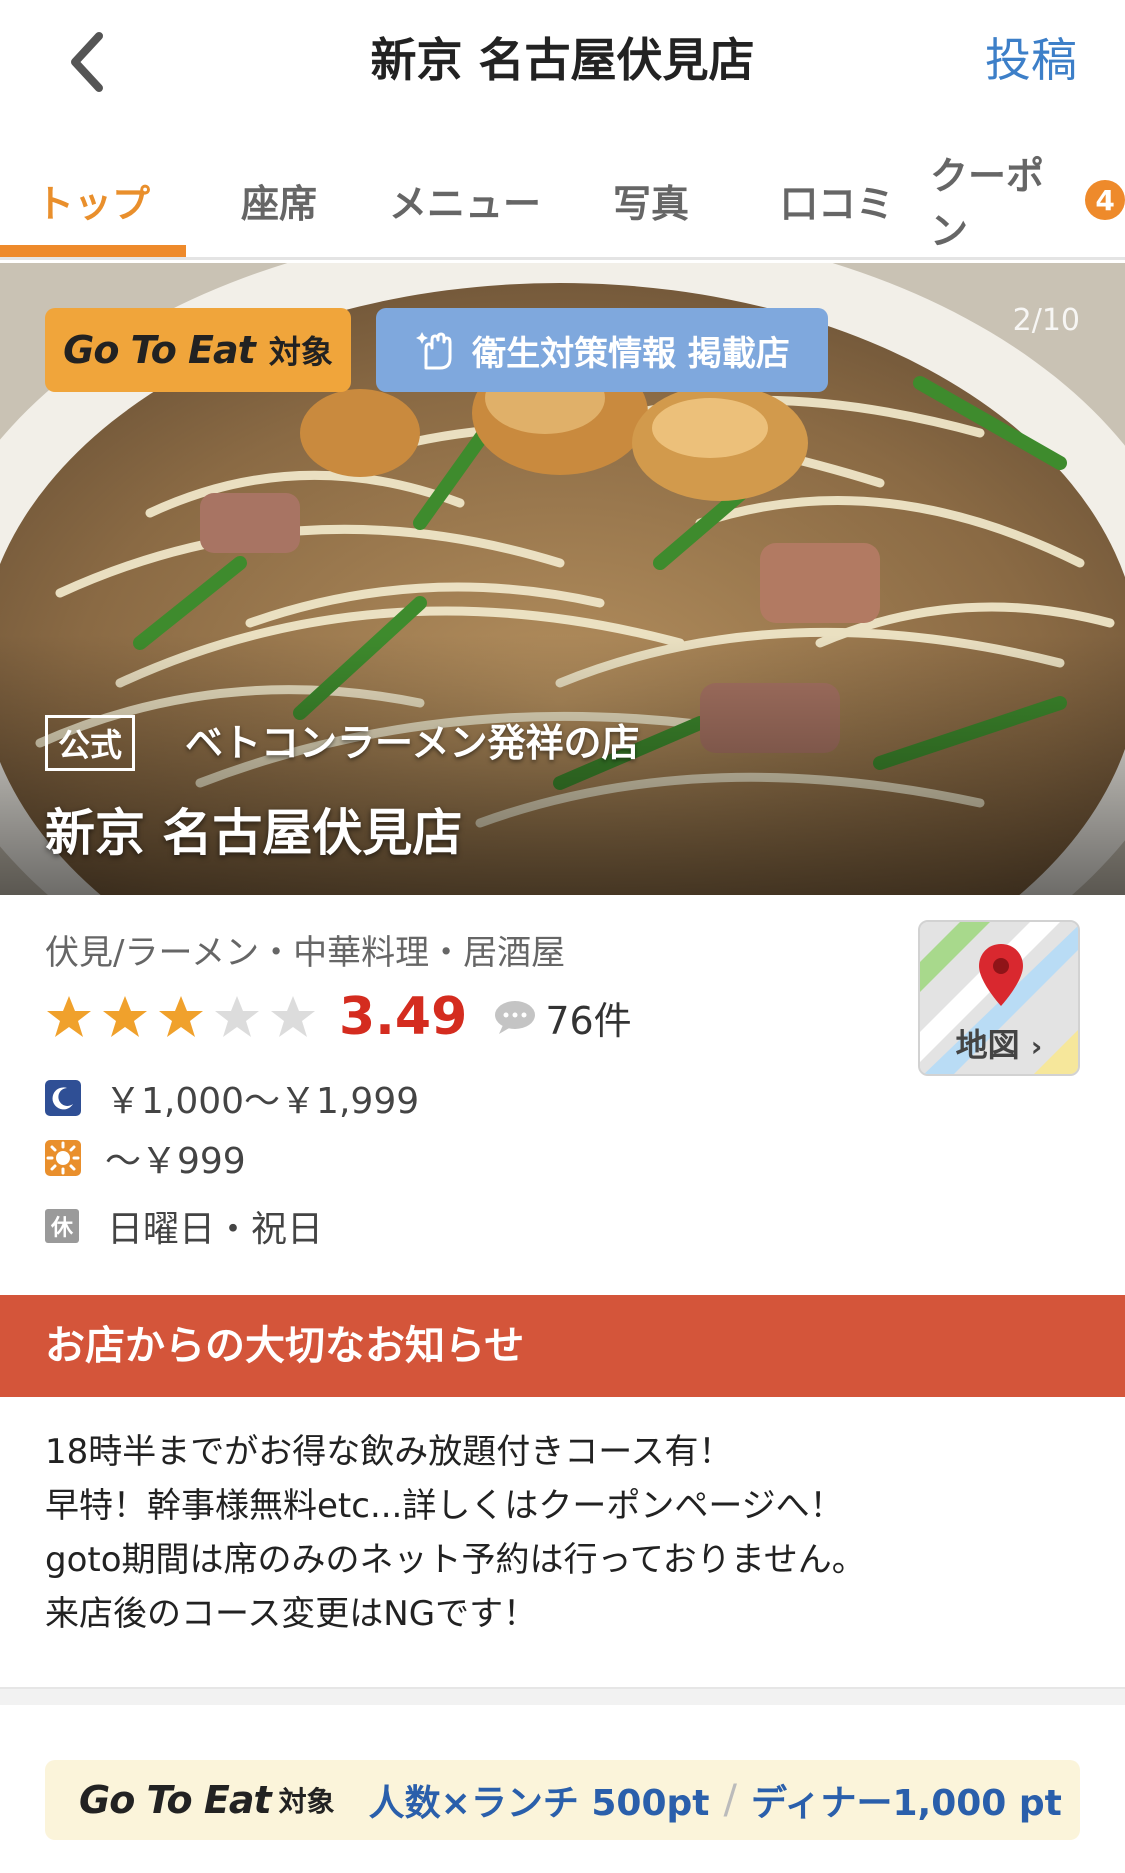  I want to click on dinner-price: ￥1,000～￥1,999, so click(262, 1101).